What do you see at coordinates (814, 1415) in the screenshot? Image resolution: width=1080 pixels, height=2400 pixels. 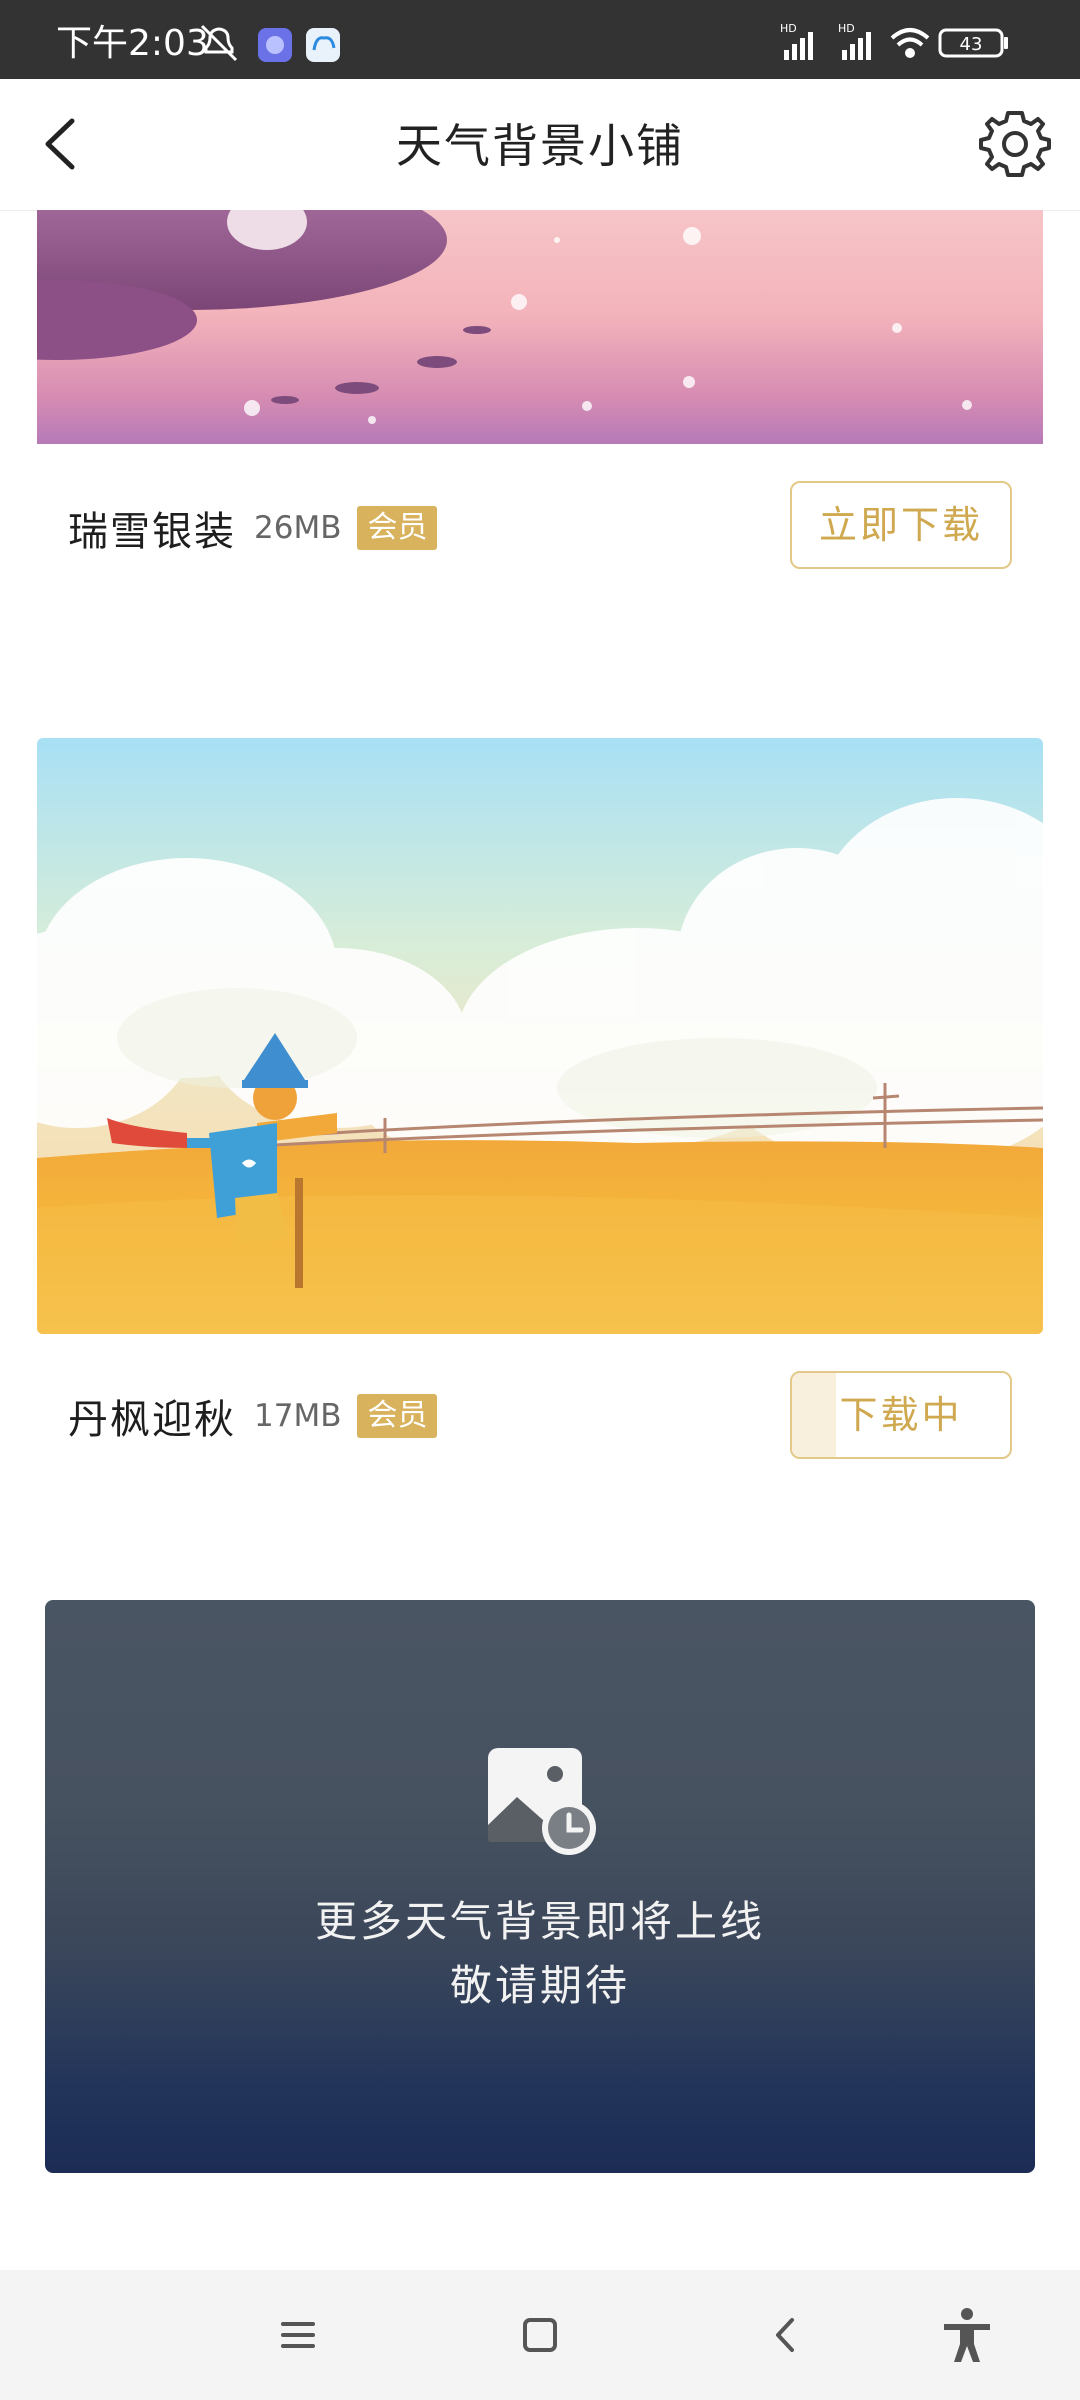 I see `download-progress-fill` at bounding box center [814, 1415].